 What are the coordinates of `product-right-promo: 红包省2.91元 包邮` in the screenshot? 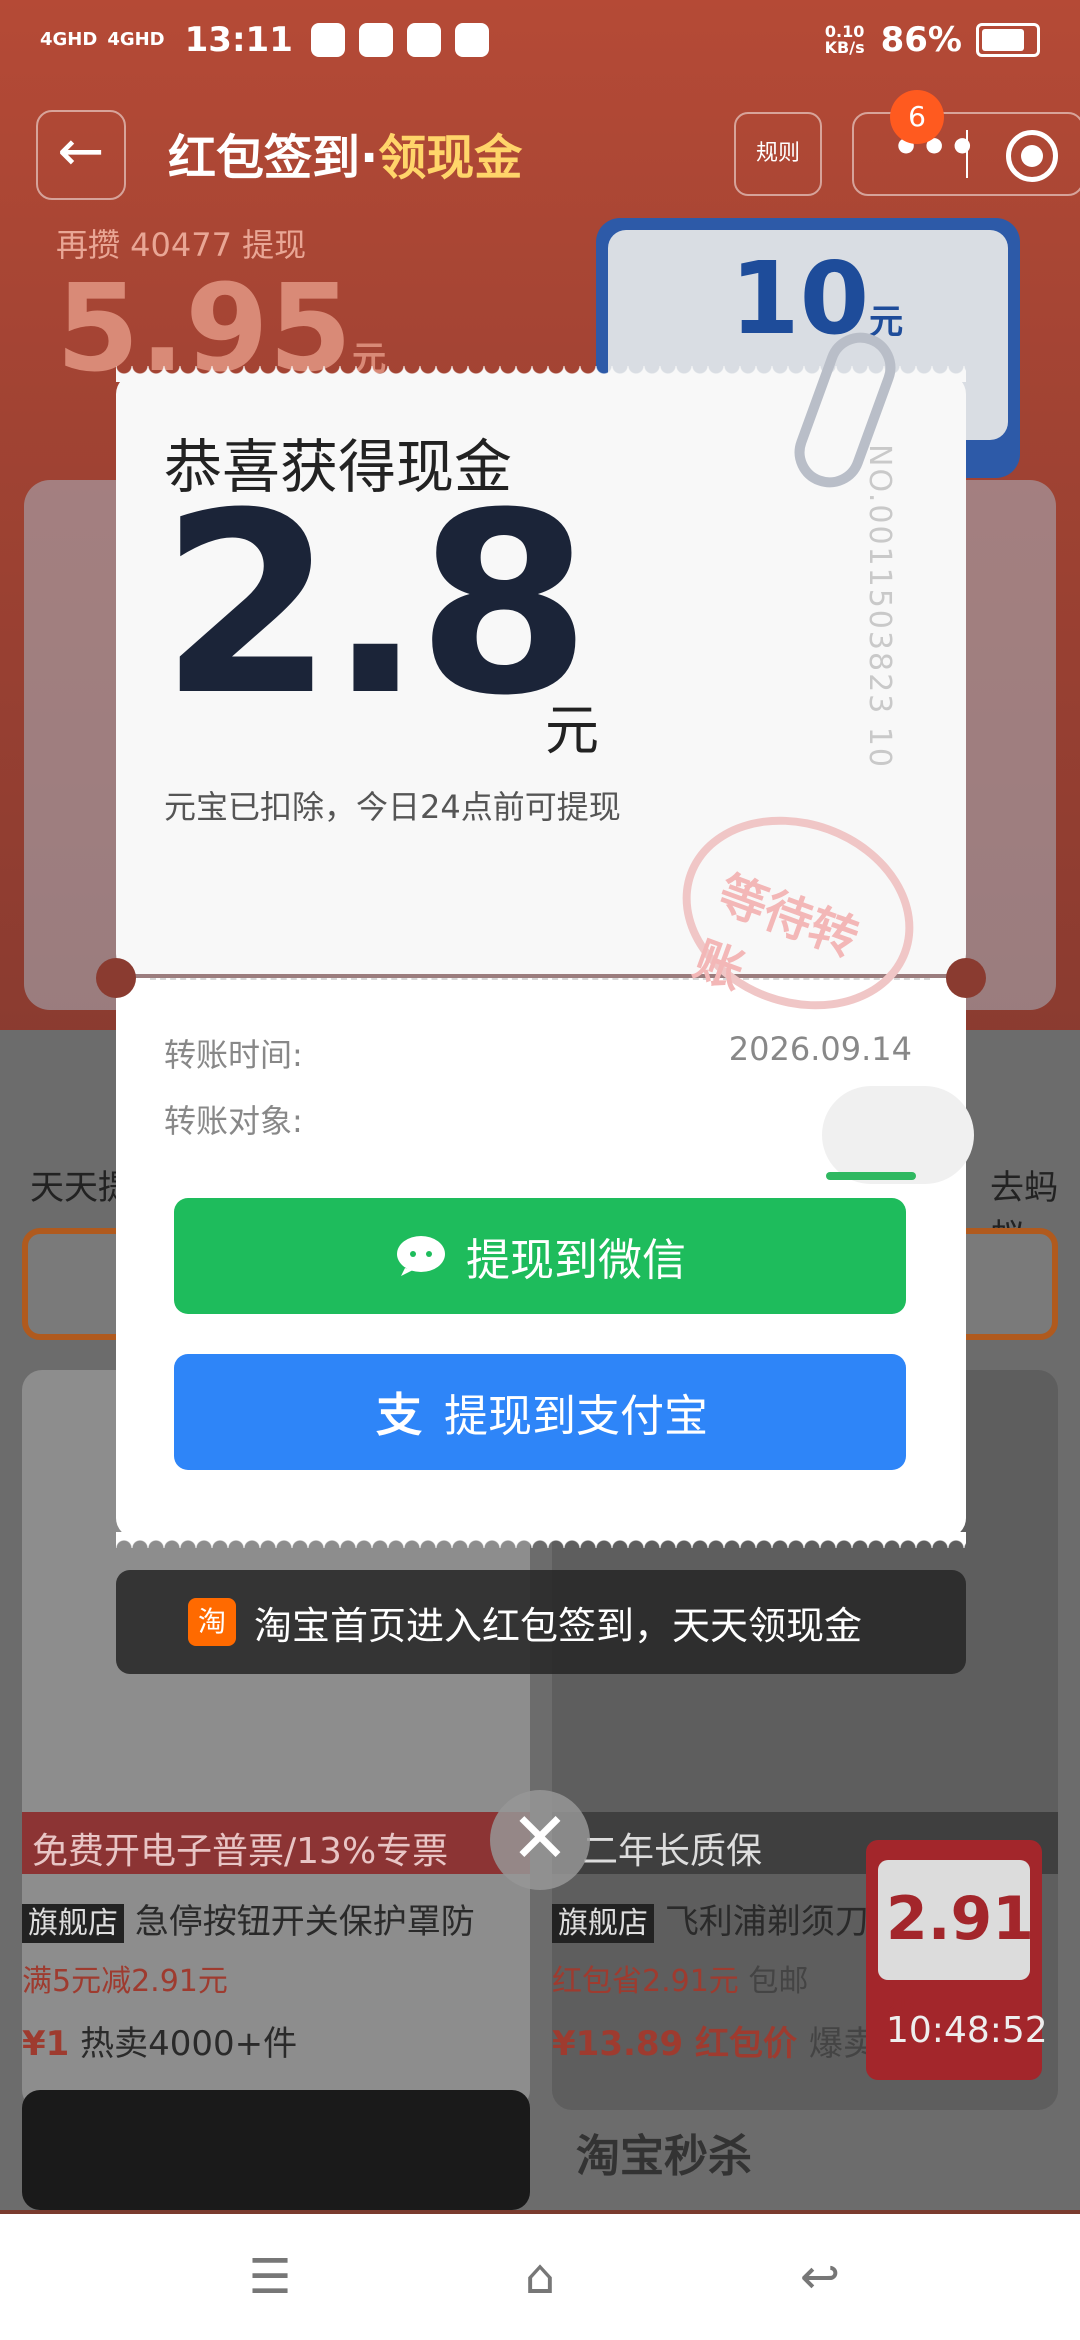 It's located at (680, 1981).